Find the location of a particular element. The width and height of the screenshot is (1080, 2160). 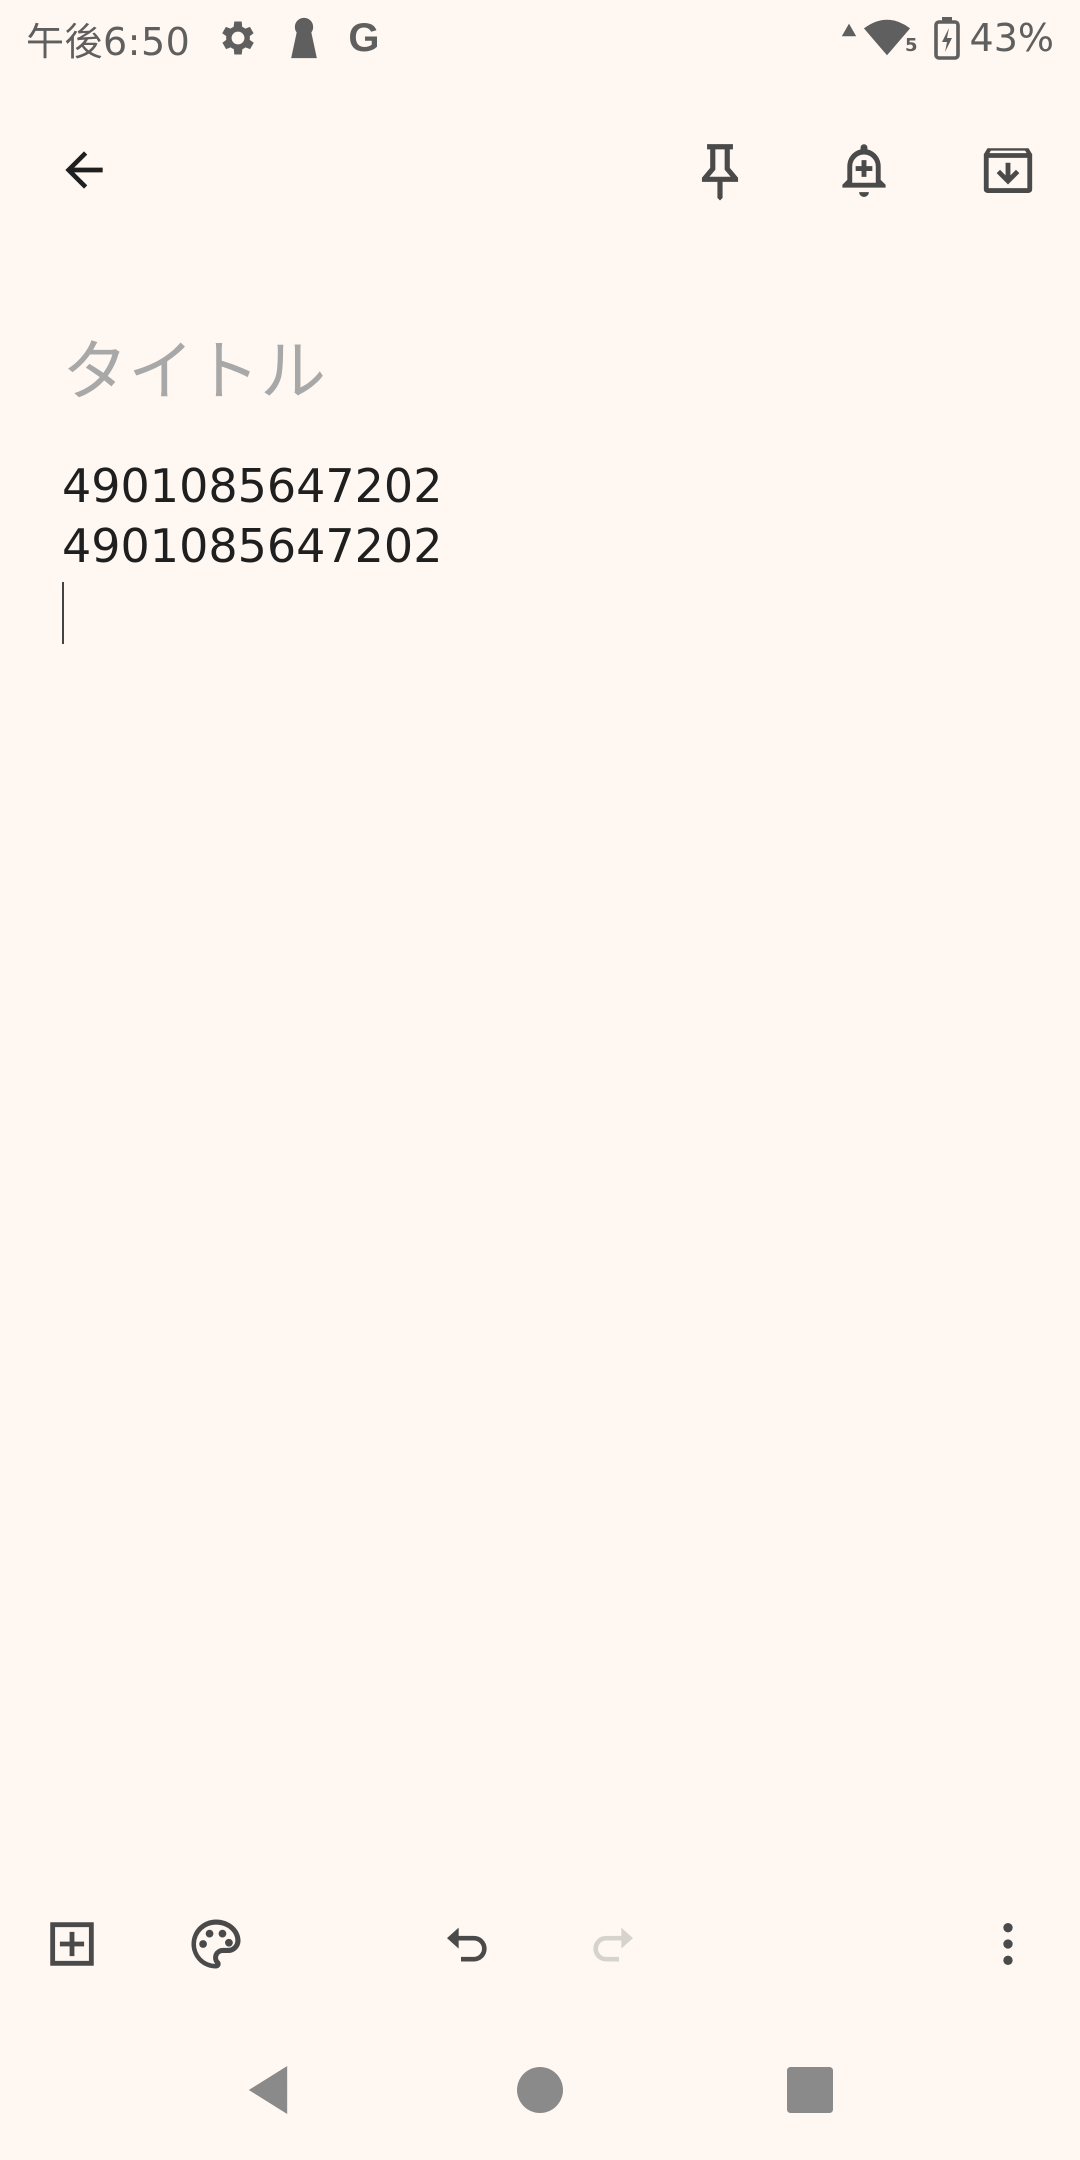

more-vert-icon is located at coordinates (1008, 1944).